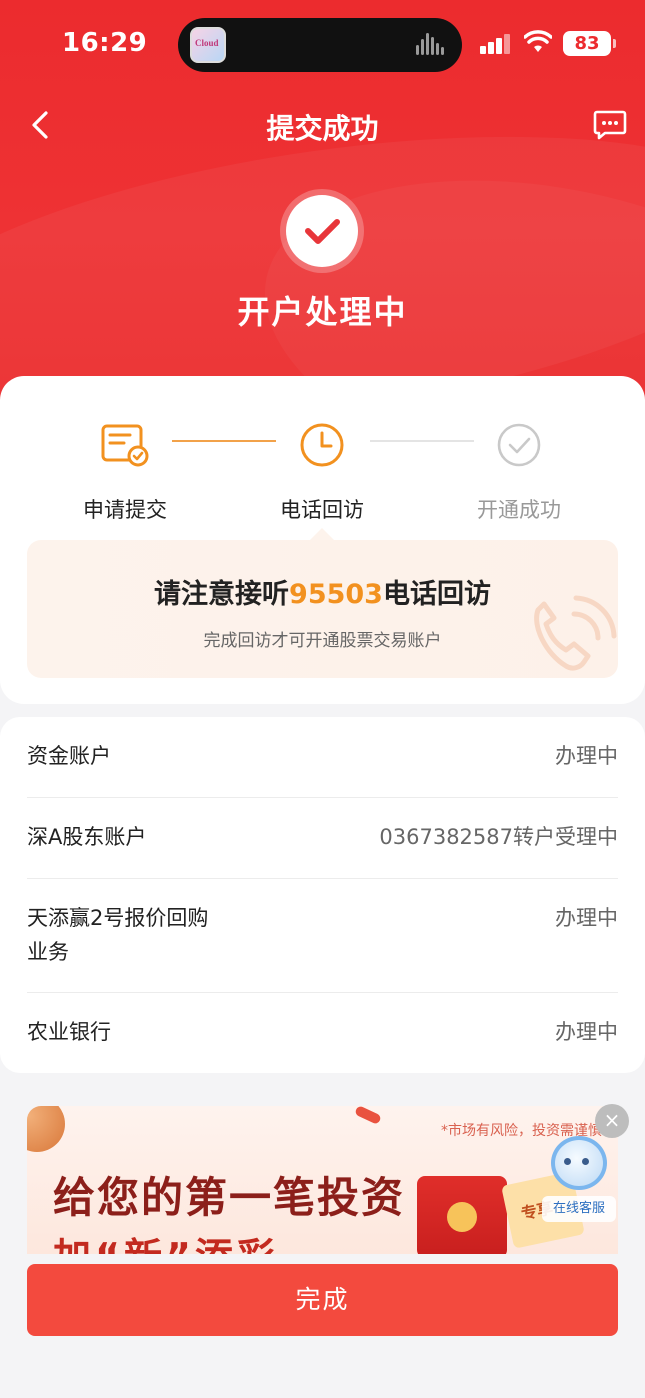  I want to click on detail-row: 天添赢2号报价回购业务 办理中, so click(322, 936).